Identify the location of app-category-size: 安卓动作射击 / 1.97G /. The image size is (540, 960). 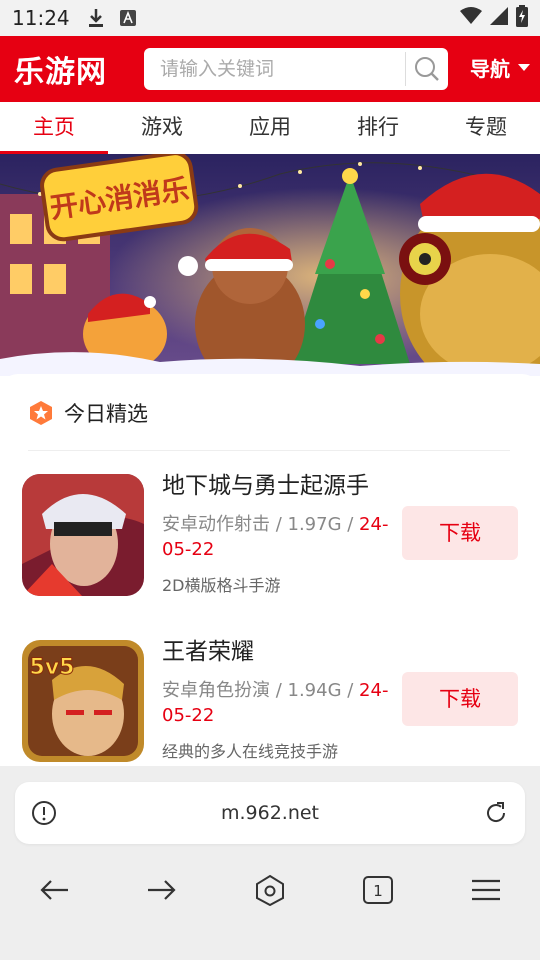
(261, 524).